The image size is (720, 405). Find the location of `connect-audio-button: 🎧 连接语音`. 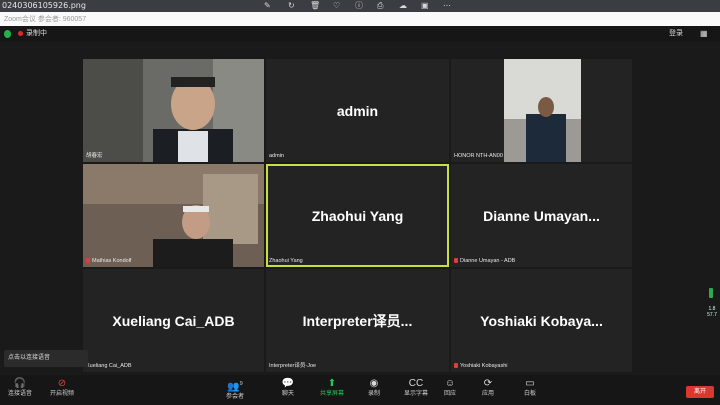

connect-audio-button: 🎧 连接语音 is located at coordinates (20, 388).